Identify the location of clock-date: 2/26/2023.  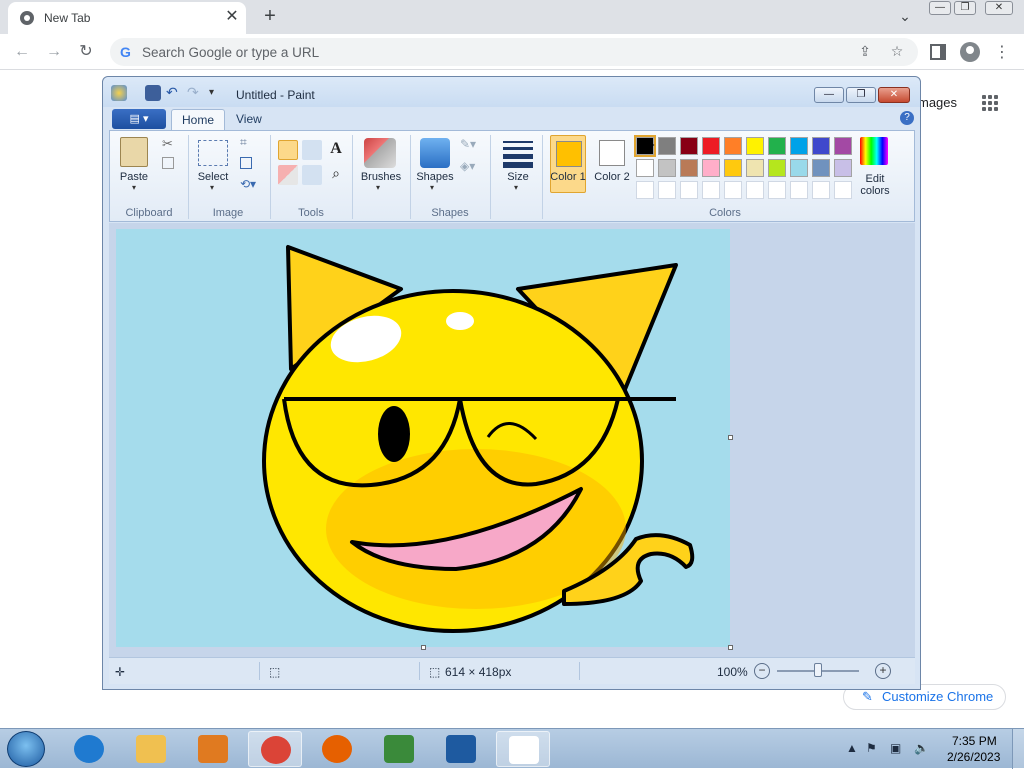
(973, 757).